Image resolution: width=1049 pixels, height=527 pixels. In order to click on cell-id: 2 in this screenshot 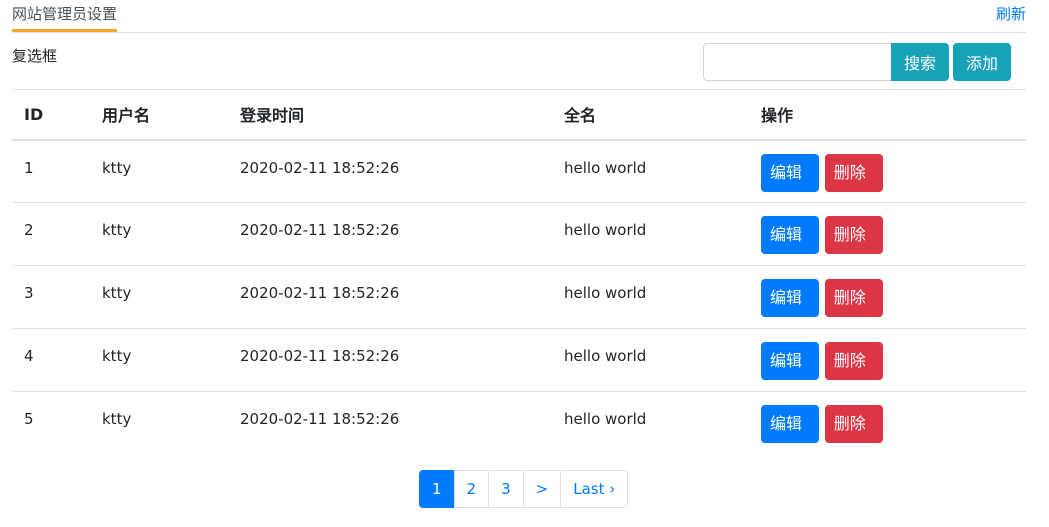, I will do `click(51, 234)`.